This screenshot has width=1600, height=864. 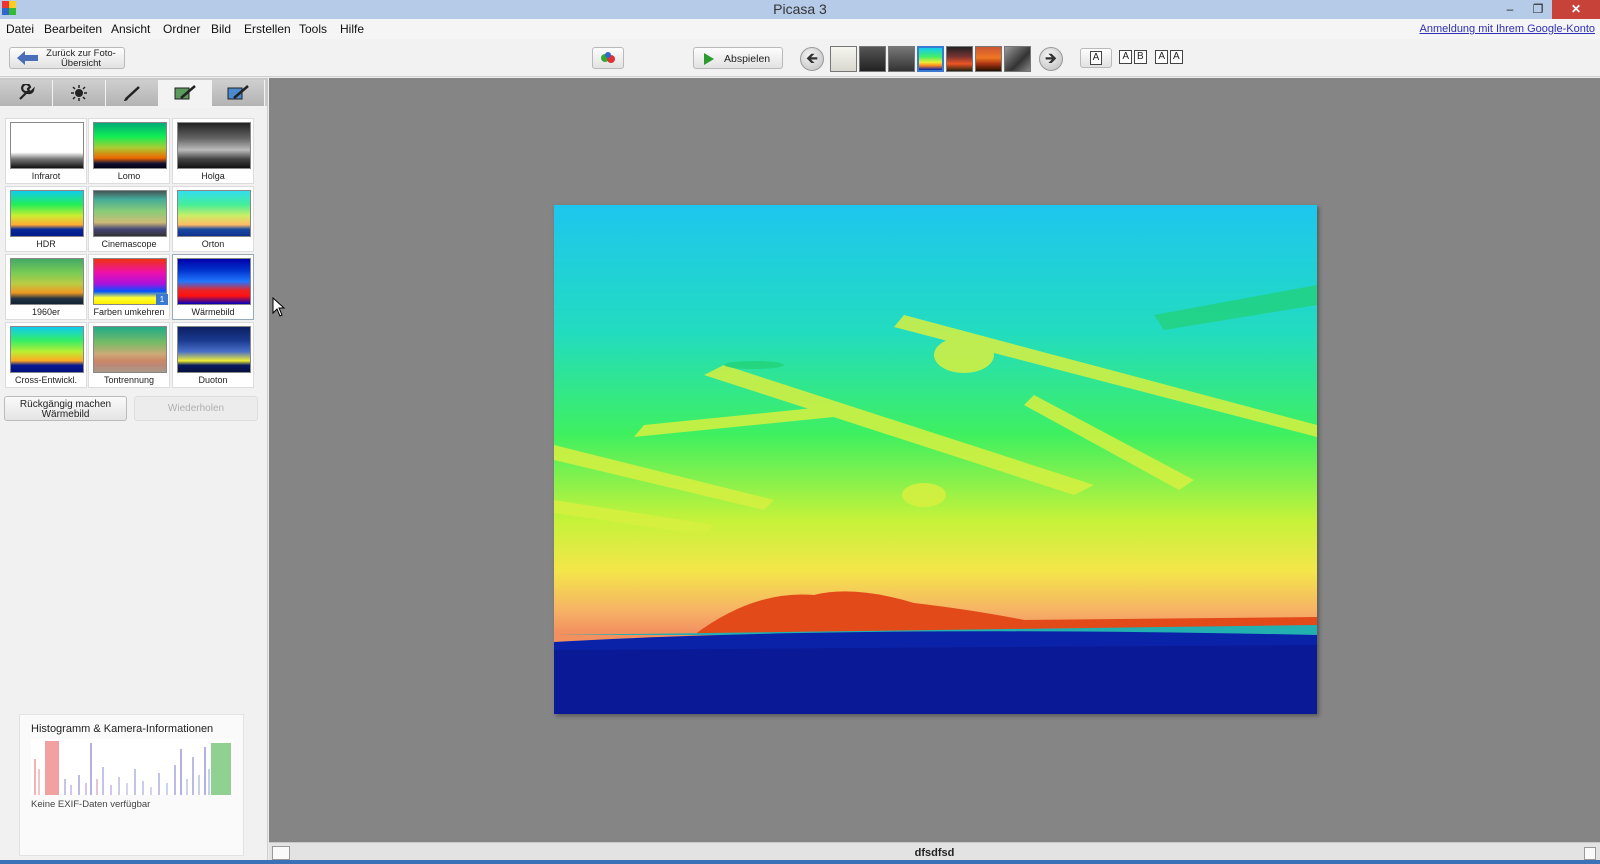 I want to click on effect-holga: Holga, so click(x=213, y=151).